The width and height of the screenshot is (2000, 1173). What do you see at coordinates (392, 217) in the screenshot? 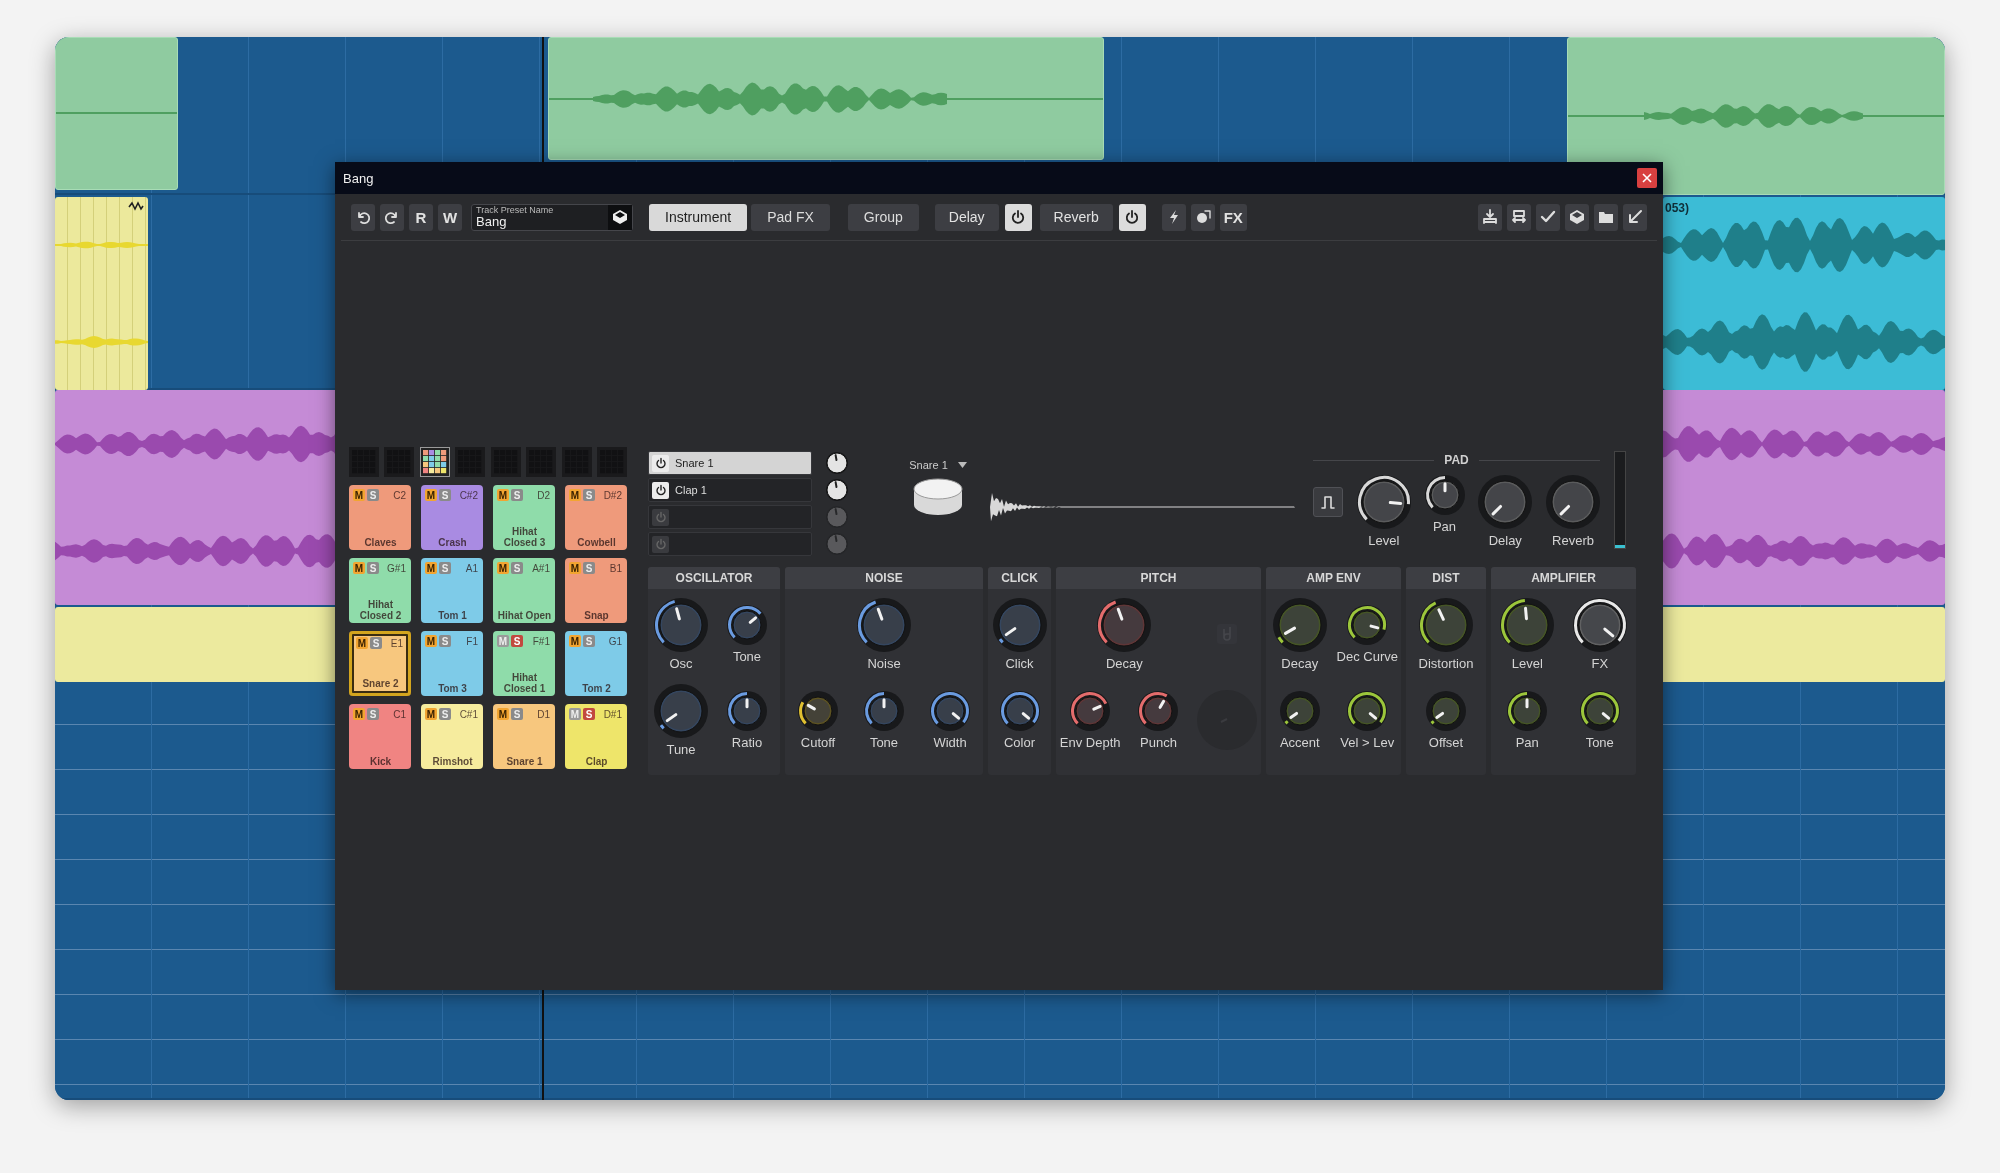
I see `redo-button` at bounding box center [392, 217].